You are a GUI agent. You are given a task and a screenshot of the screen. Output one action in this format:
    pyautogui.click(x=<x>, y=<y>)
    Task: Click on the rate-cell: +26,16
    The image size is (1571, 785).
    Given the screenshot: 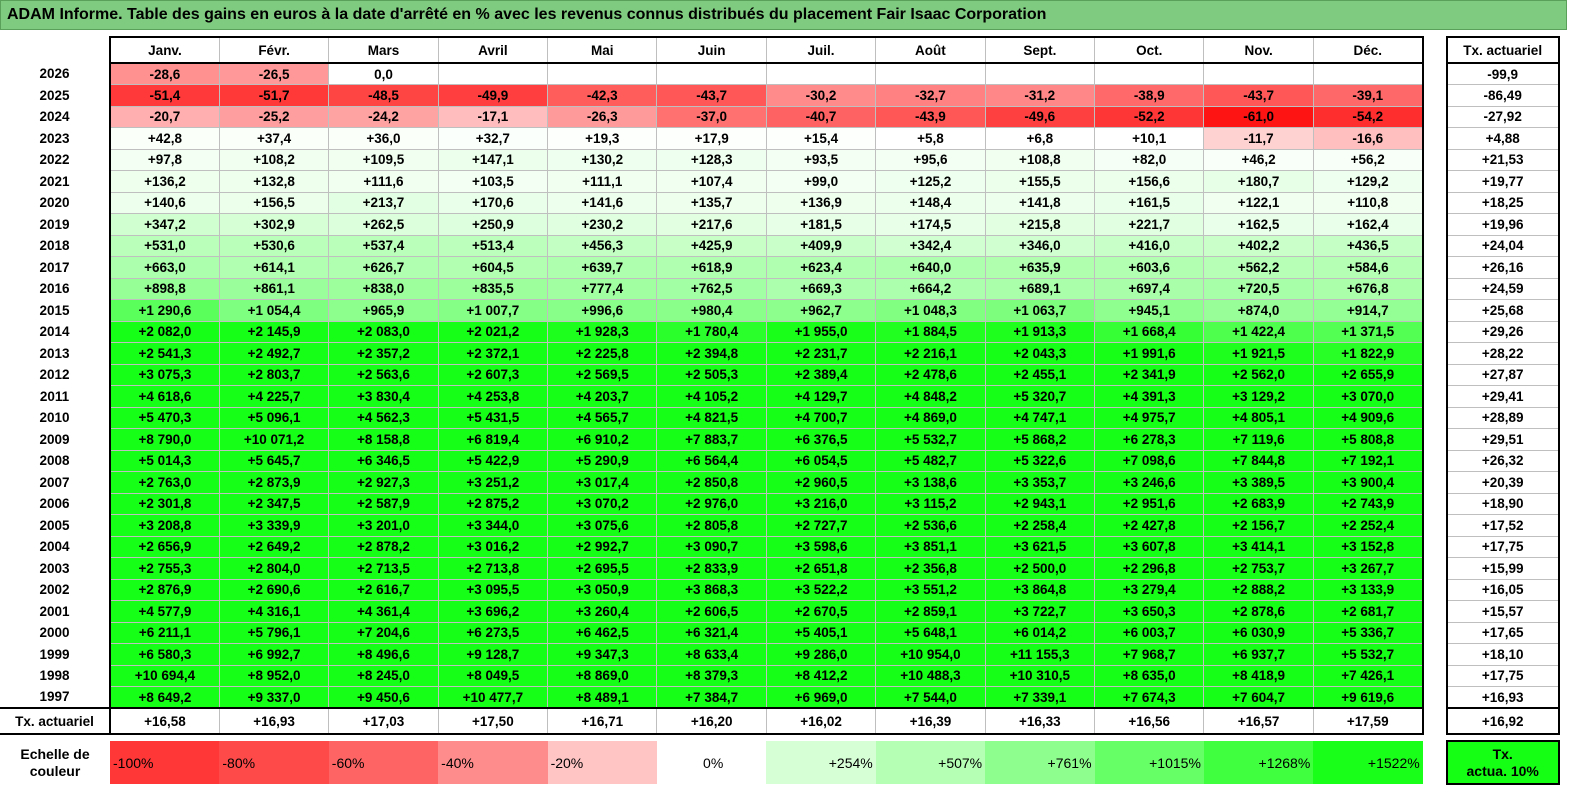 What is the action you would take?
    pyautogui.click(x=1502, y=267)
    